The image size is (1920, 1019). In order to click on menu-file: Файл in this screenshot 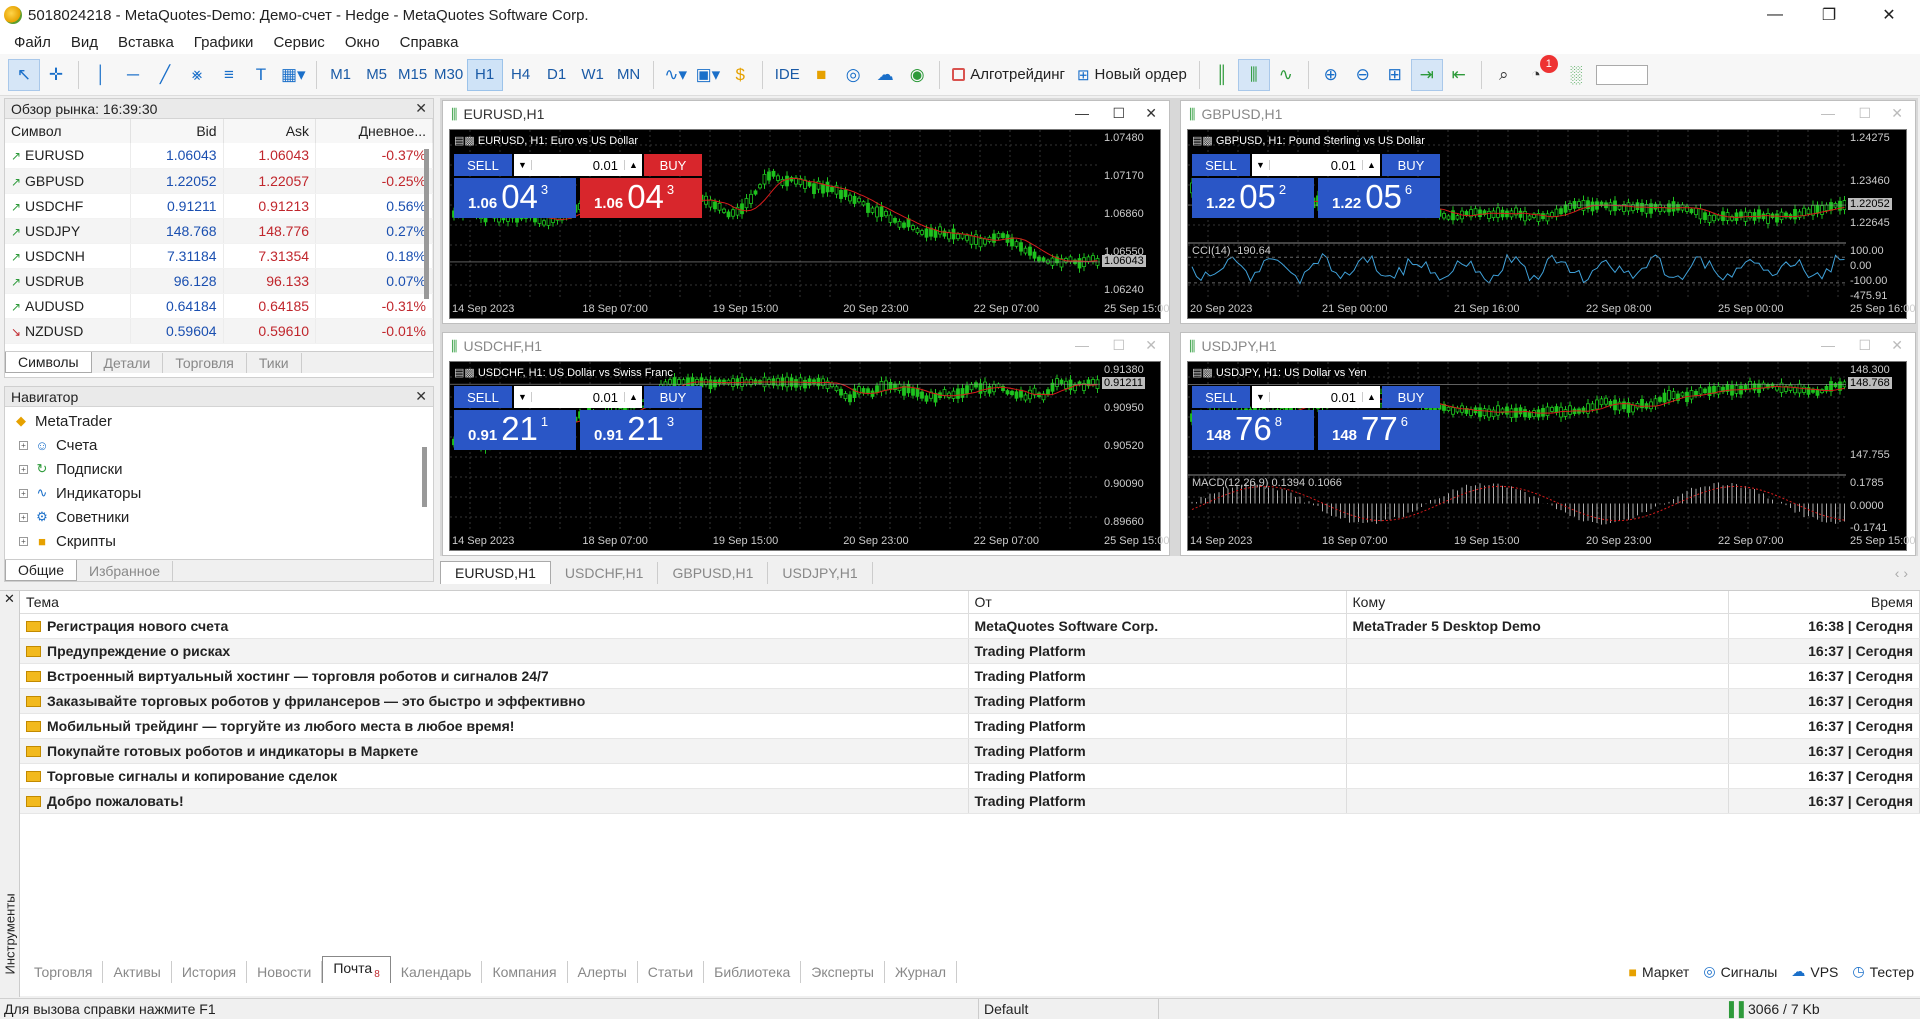, I will do `click(32, 42)`.